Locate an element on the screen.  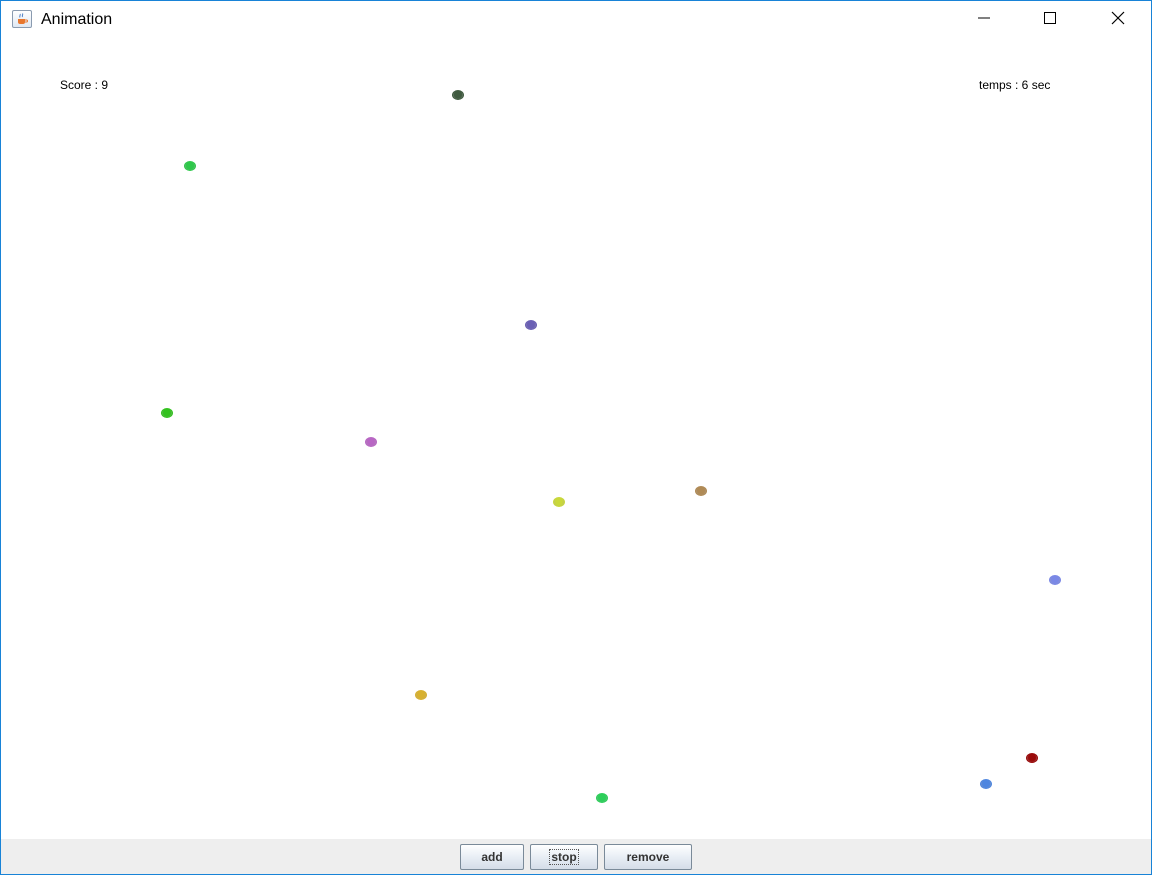
minimize-icon is located at coordinates (984, 20).